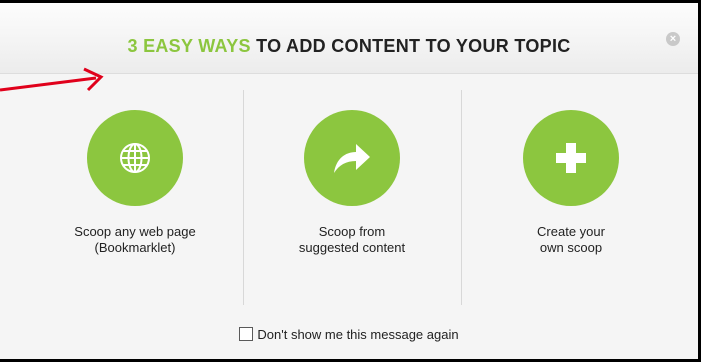 This screenshot has height=362, width=701. I want to click on dont-show-again-label: Don't show me this message again, so click(357, 334).